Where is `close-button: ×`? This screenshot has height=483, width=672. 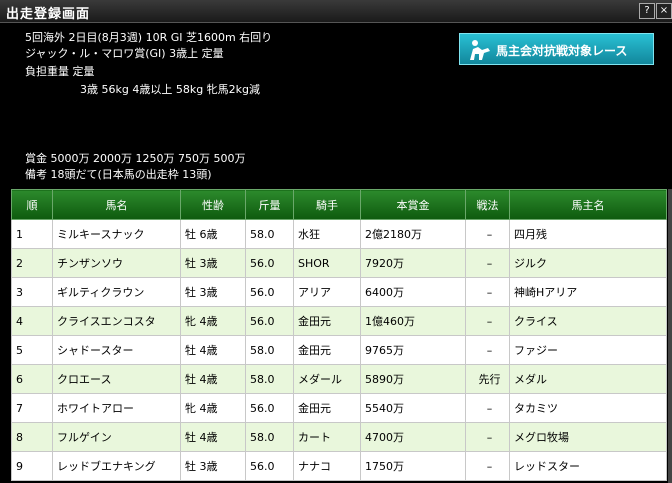 close-button: × is located at coordinates (664, 11).